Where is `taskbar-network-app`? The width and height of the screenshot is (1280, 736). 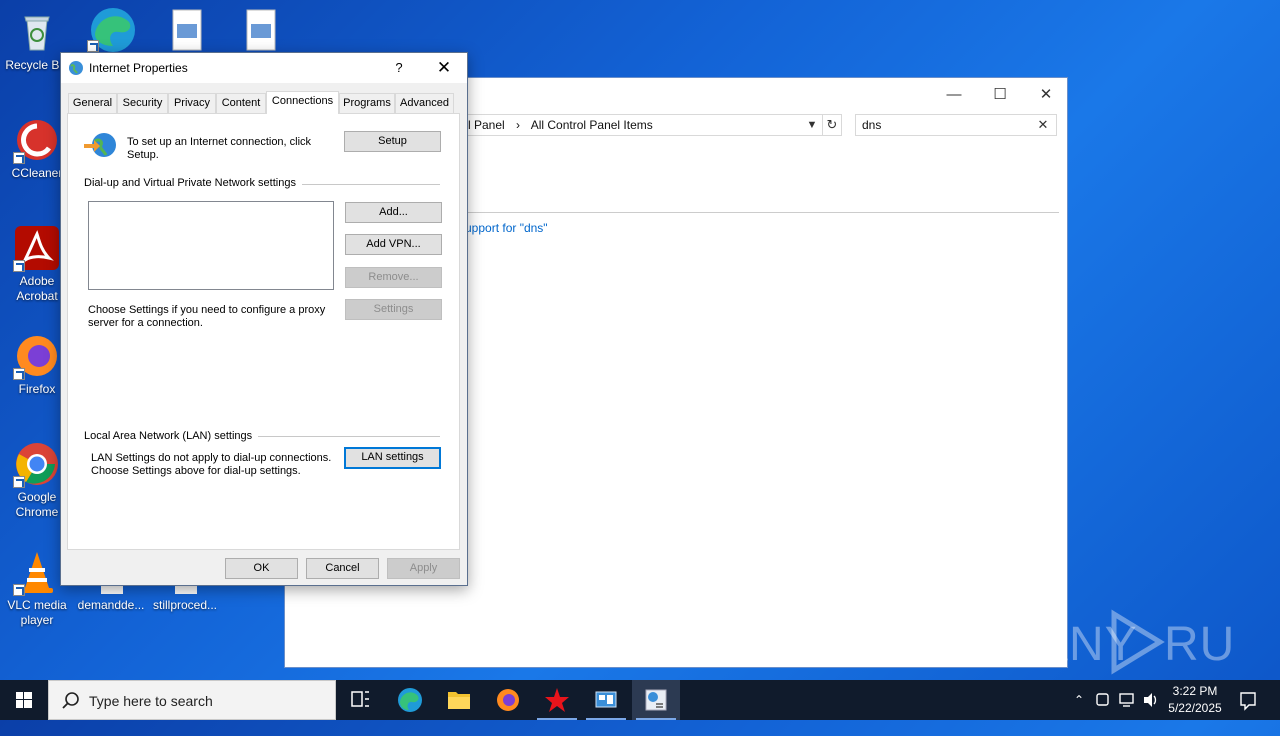 taskbar-network-app is located at coordinates (606, 700).